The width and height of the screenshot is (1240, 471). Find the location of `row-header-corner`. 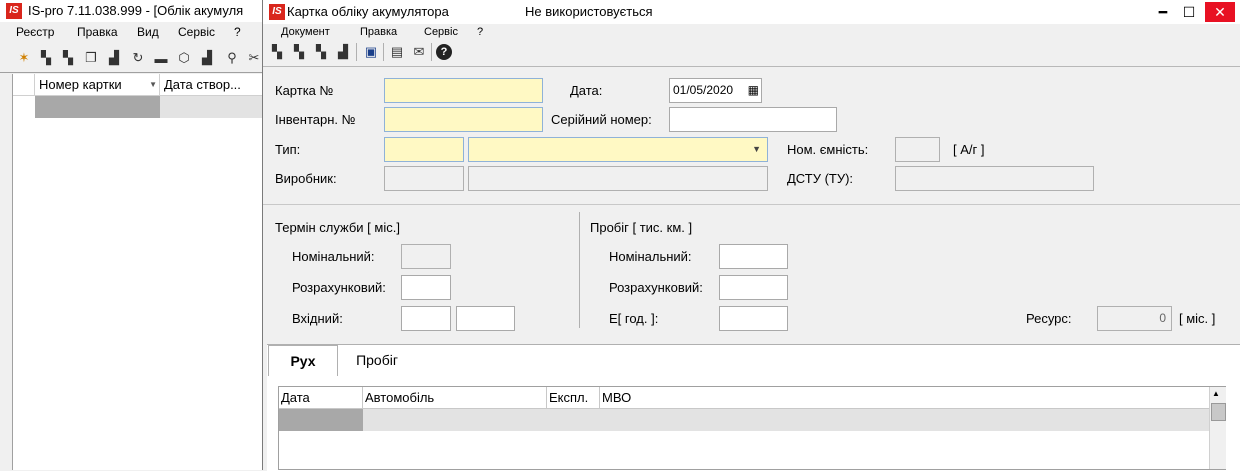

row-header-corner is located at coordinates (24, 85).